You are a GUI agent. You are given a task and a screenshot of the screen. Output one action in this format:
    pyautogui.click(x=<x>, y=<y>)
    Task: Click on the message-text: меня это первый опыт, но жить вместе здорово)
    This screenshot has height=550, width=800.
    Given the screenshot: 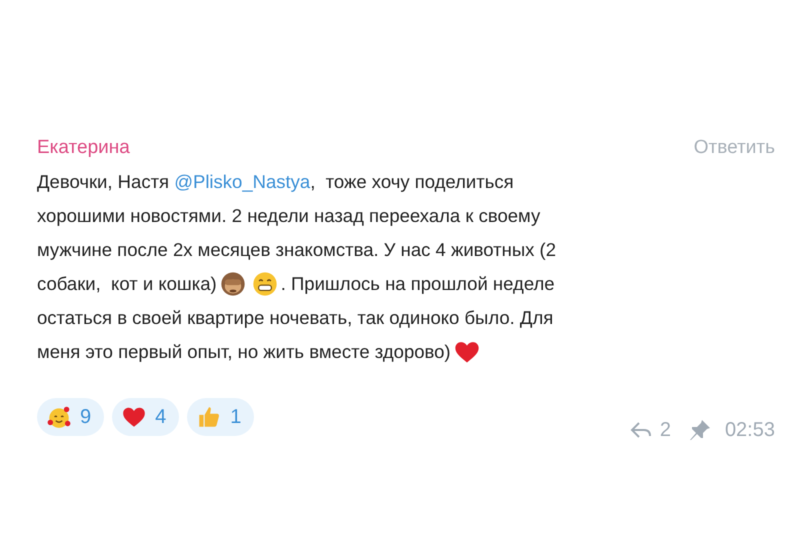 What is the action you would take?
    pyautogui.click(x=244, y=352)
    